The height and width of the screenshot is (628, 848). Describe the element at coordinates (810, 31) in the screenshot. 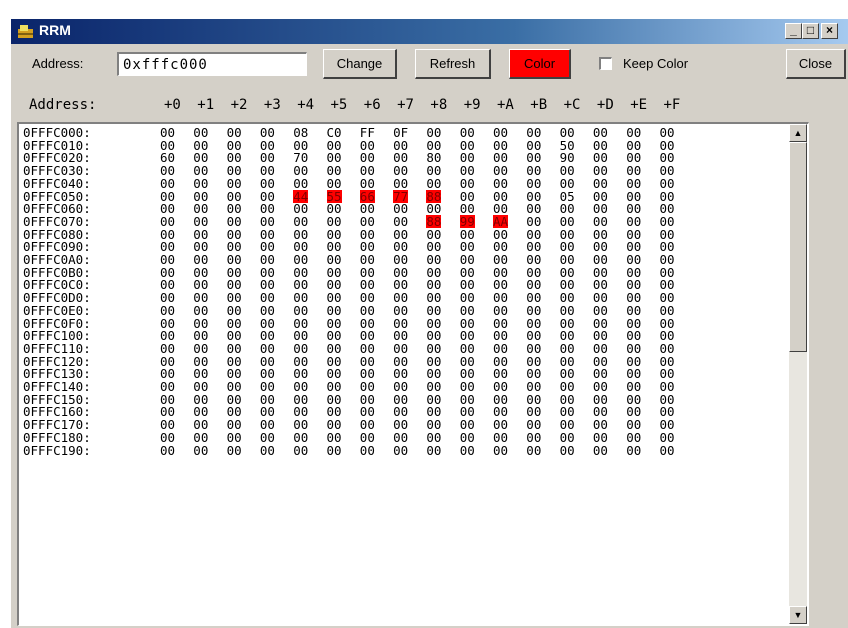

I see `maximize-button: □` at that location.